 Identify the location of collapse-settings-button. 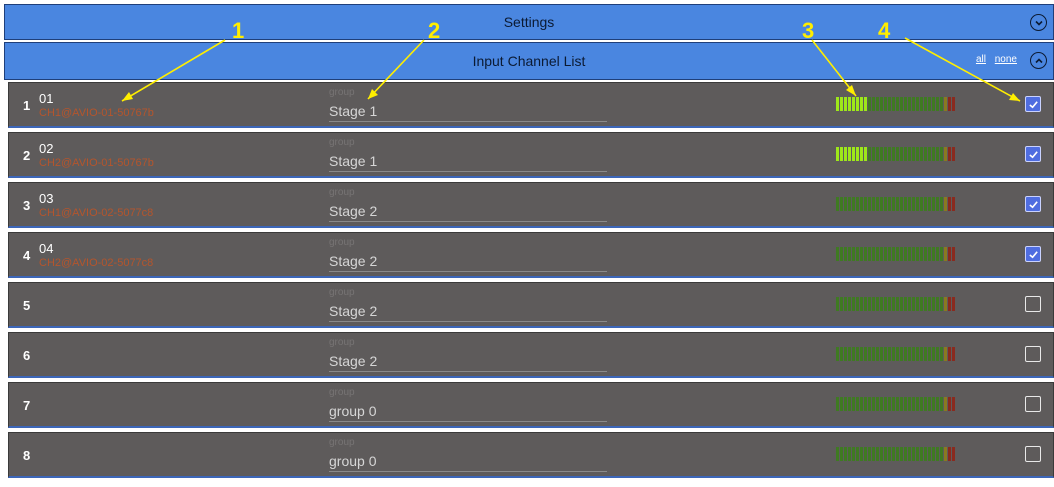
(1038, 22).